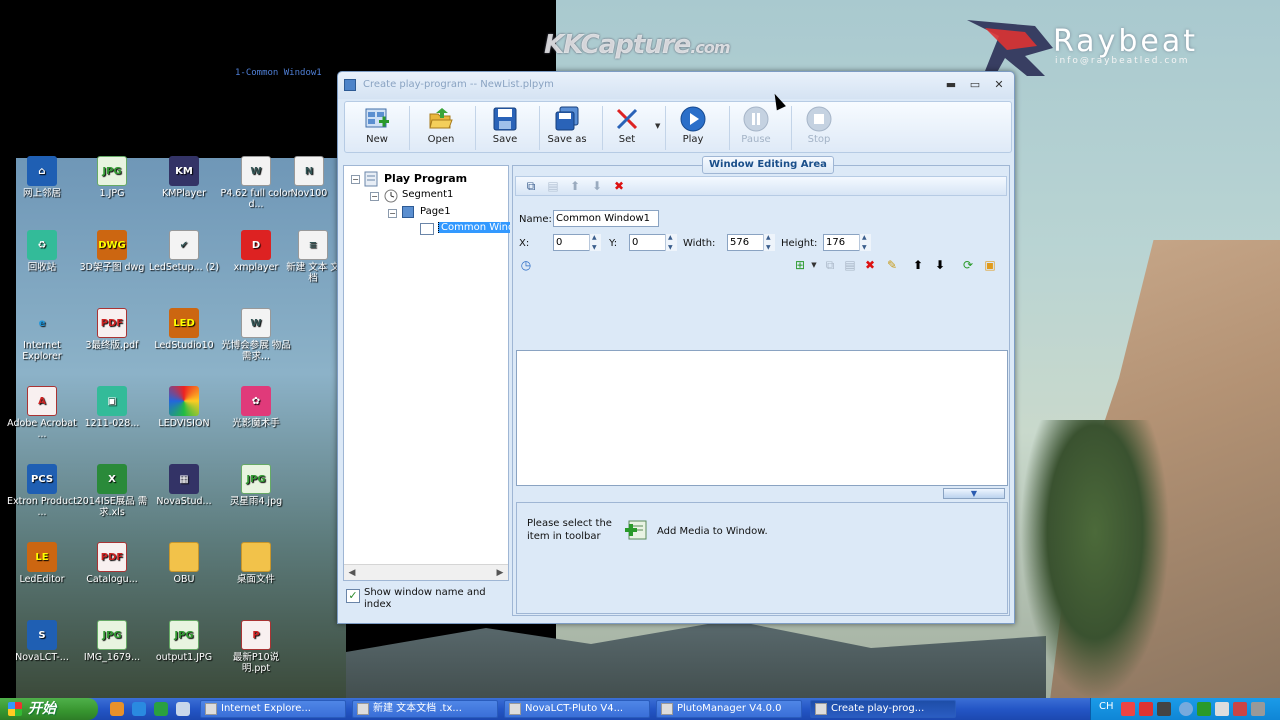  What do you see at coordinates (474, 227) in the screenshot?
I see `tree-item-common-window1: Common Window1` at bounding box center [474, 227].